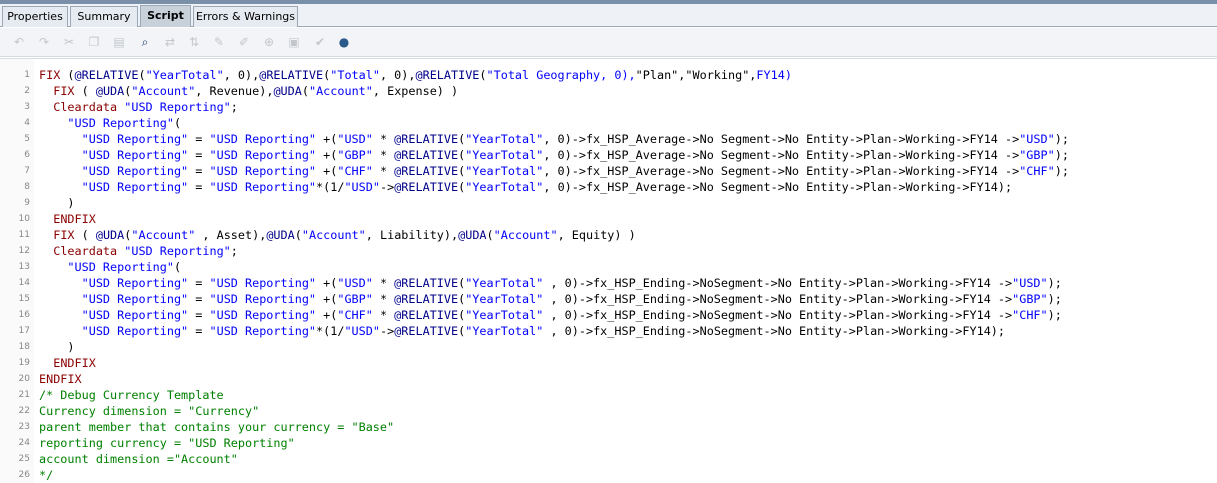 The width and height of the screenshot is (1217, 483). I want to click on code-line: 12 Cleardata "USD Reporting";, so click(608, 251).